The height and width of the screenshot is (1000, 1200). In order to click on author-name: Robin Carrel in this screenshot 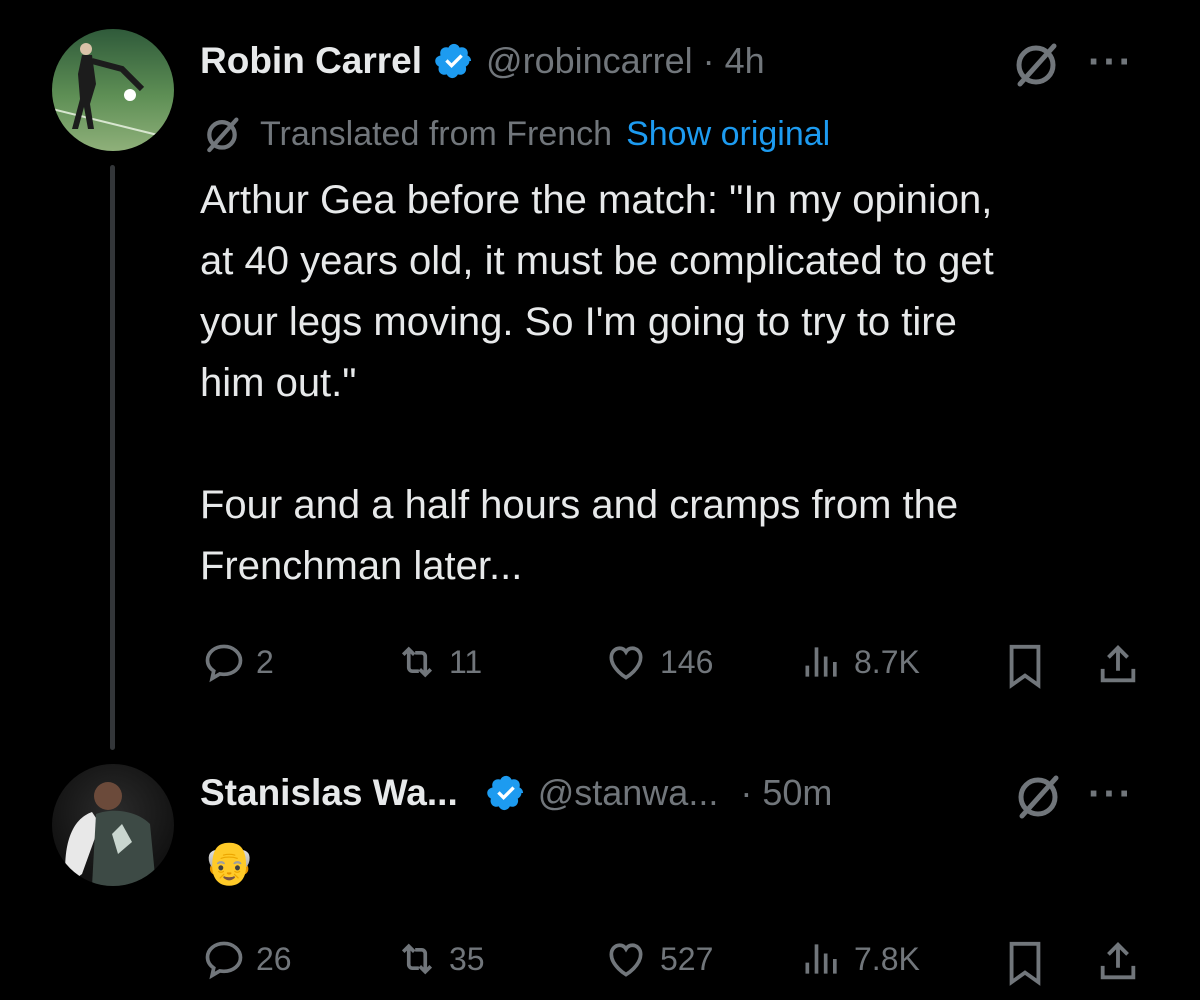, I will do `click(311, 61)`.